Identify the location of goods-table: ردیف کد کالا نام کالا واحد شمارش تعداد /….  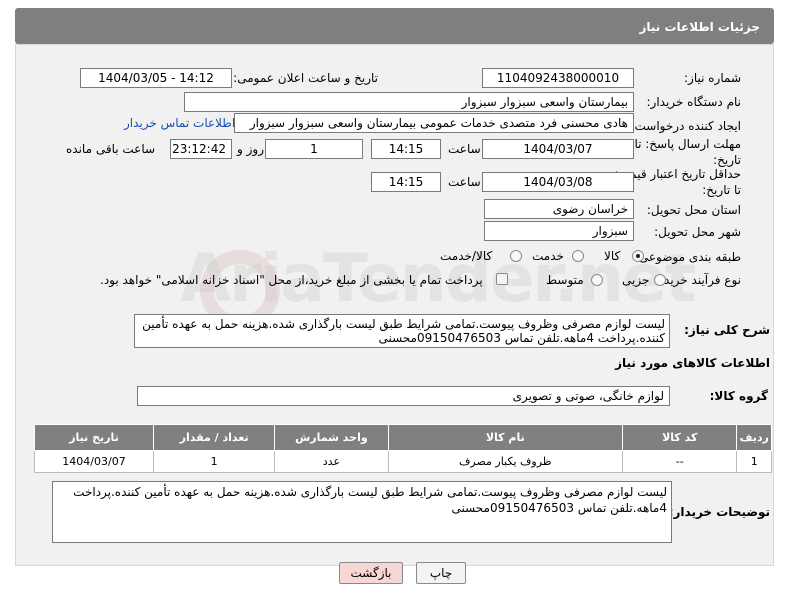
(402, 448).